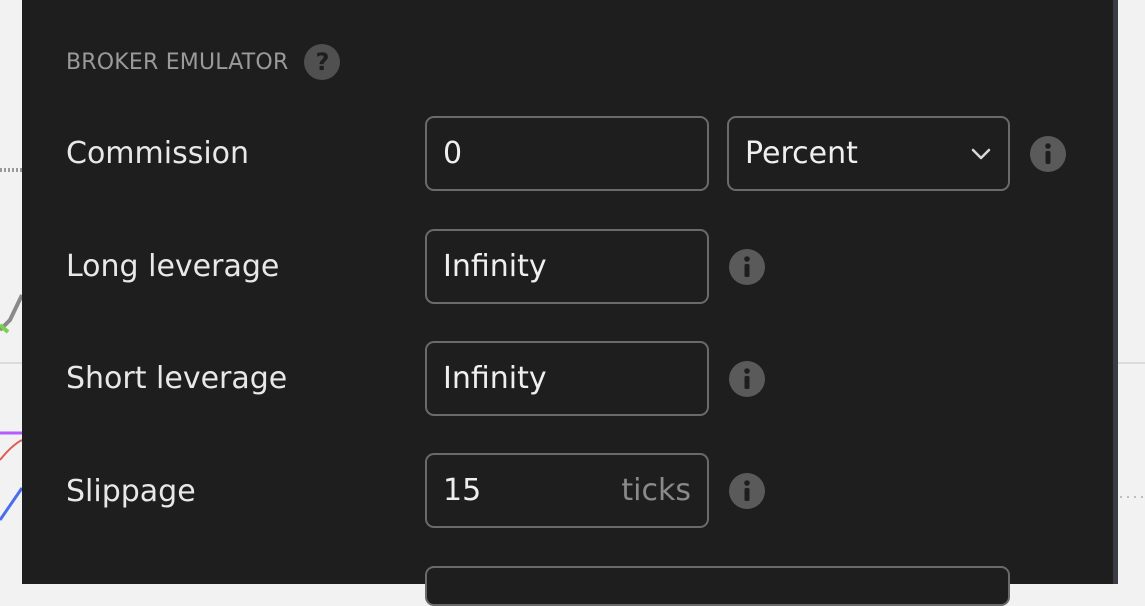 The image size is (1145, 606). What do you see at coordinates (322, 62) in the screenshot?
I see `question-circle-icon: ?` at bounding box center [322, 62].